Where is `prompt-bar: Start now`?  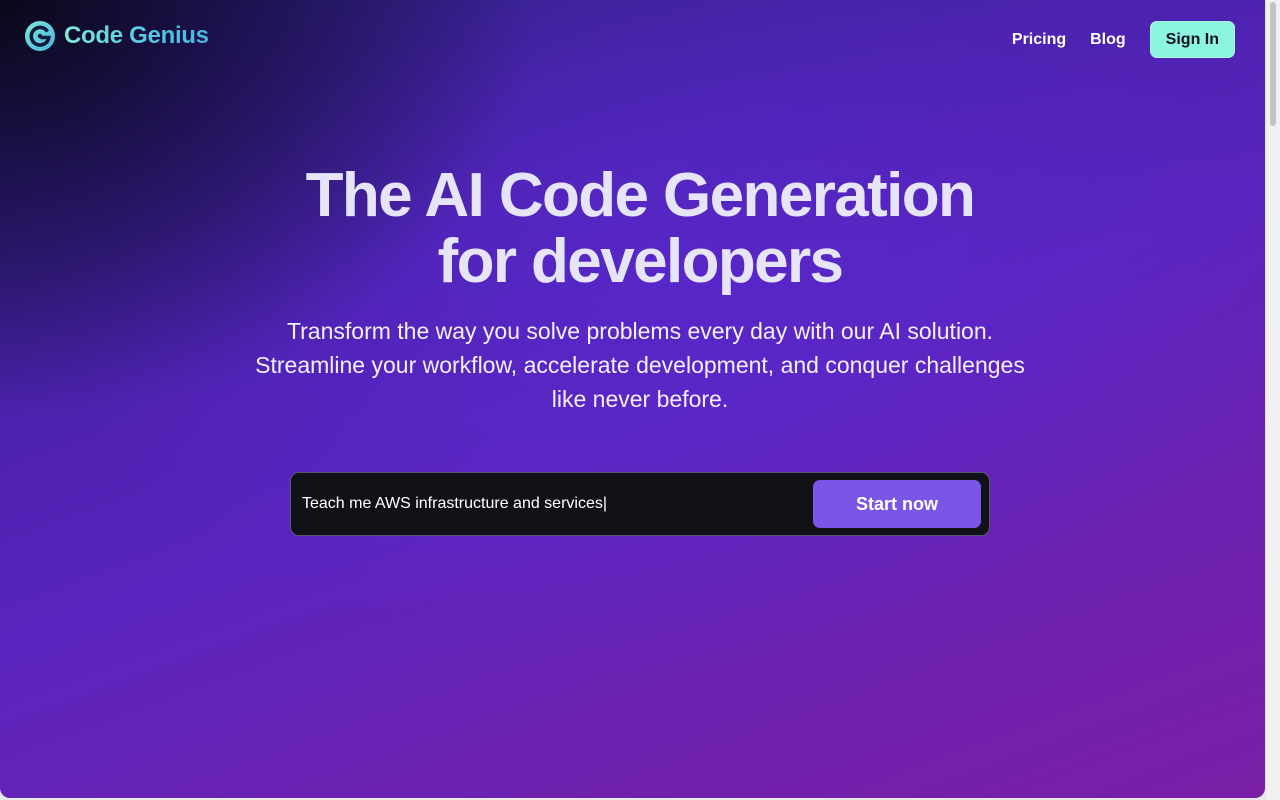 prompt-bar: Start now is located at coordinates (640, 504).